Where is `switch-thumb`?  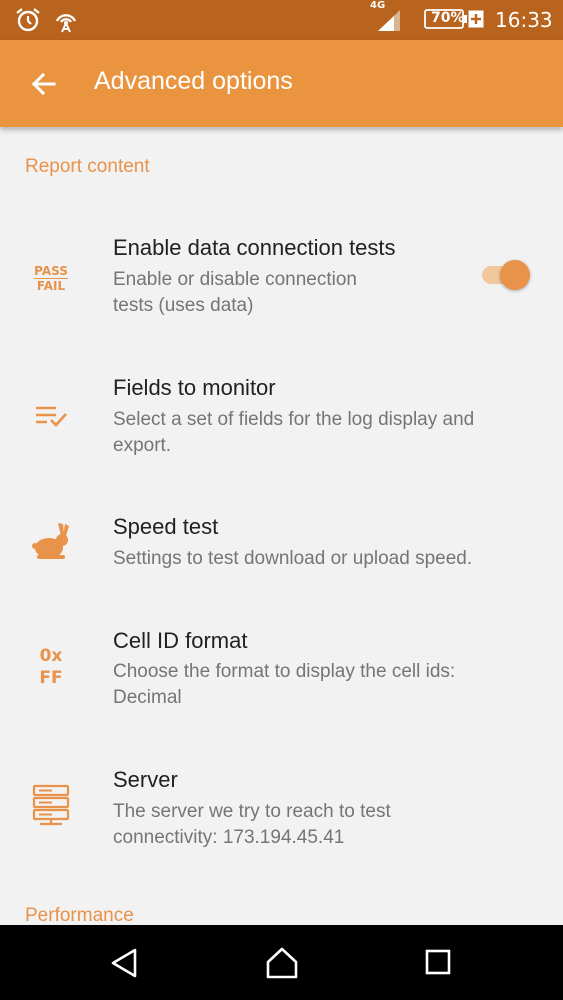 switch-thumb is located at coordinates (515, 275).